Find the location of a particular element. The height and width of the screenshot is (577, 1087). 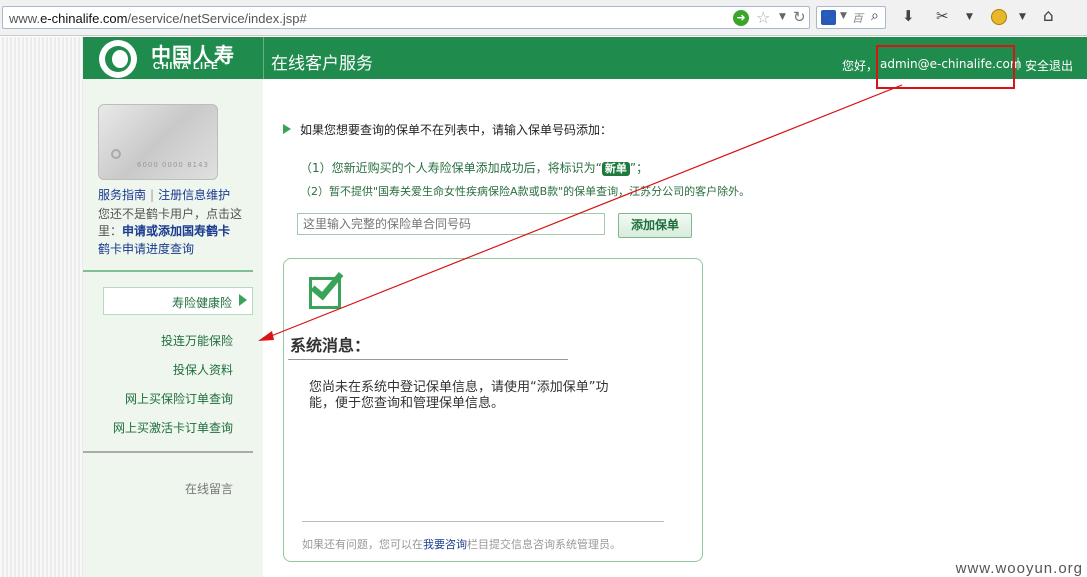

screenshot-dropdown-icon: ▼ is located at coordinates (969, 17).